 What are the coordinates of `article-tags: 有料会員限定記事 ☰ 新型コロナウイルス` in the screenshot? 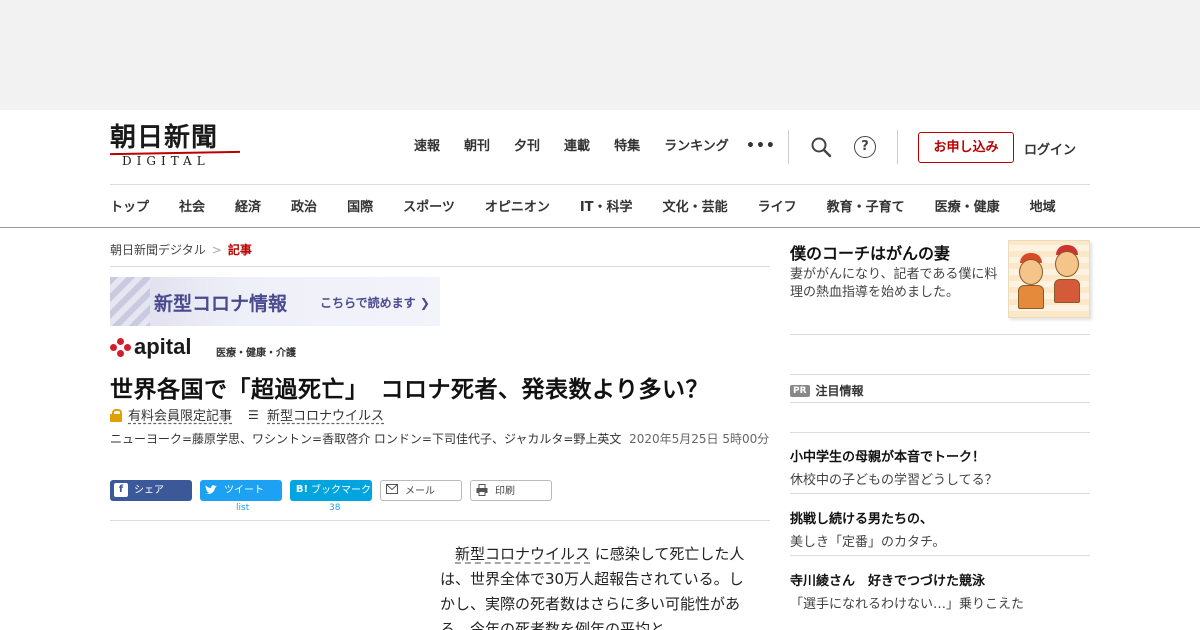 It's located at (247, 414).